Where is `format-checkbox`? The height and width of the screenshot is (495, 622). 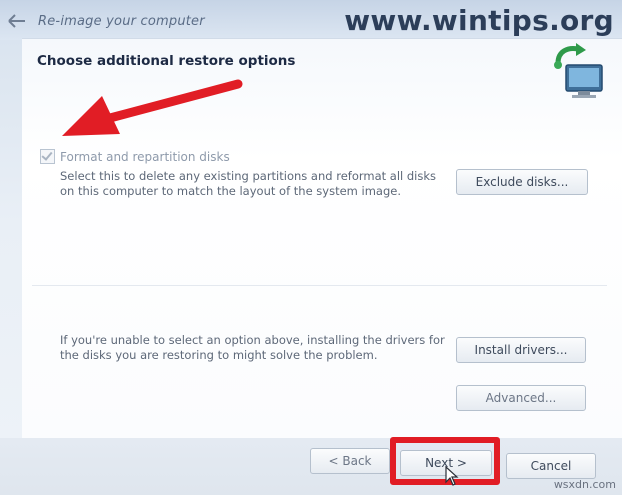
format-checkbox is located at coordinates (47, 156).